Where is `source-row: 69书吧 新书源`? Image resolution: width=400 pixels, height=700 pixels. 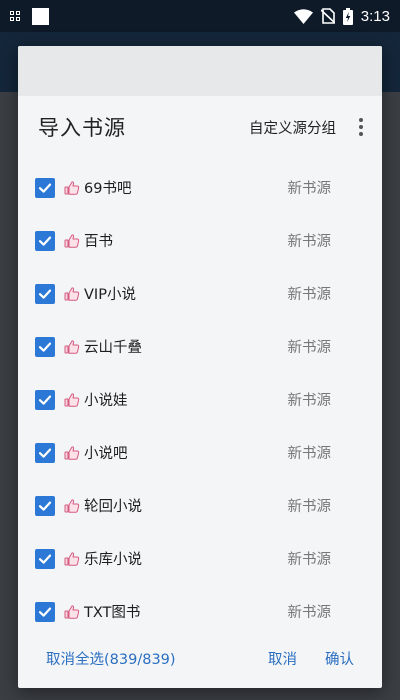 source-row: 69书吧 新书源 is located at coordinates (200, 187).